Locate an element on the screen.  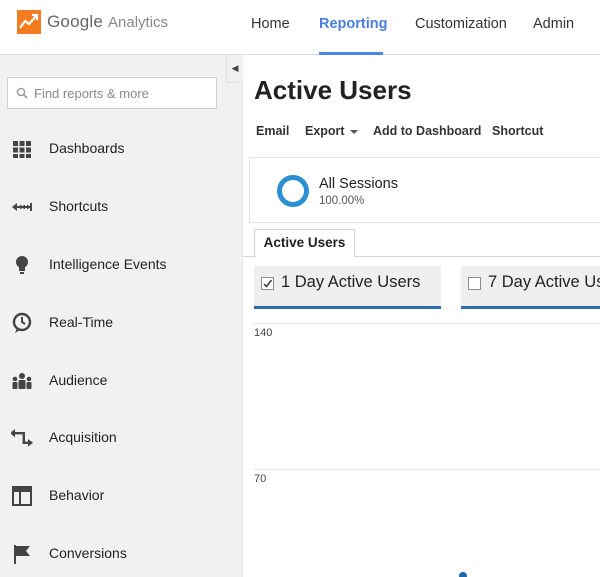
report-search-box is located at coordinates (112, 93).